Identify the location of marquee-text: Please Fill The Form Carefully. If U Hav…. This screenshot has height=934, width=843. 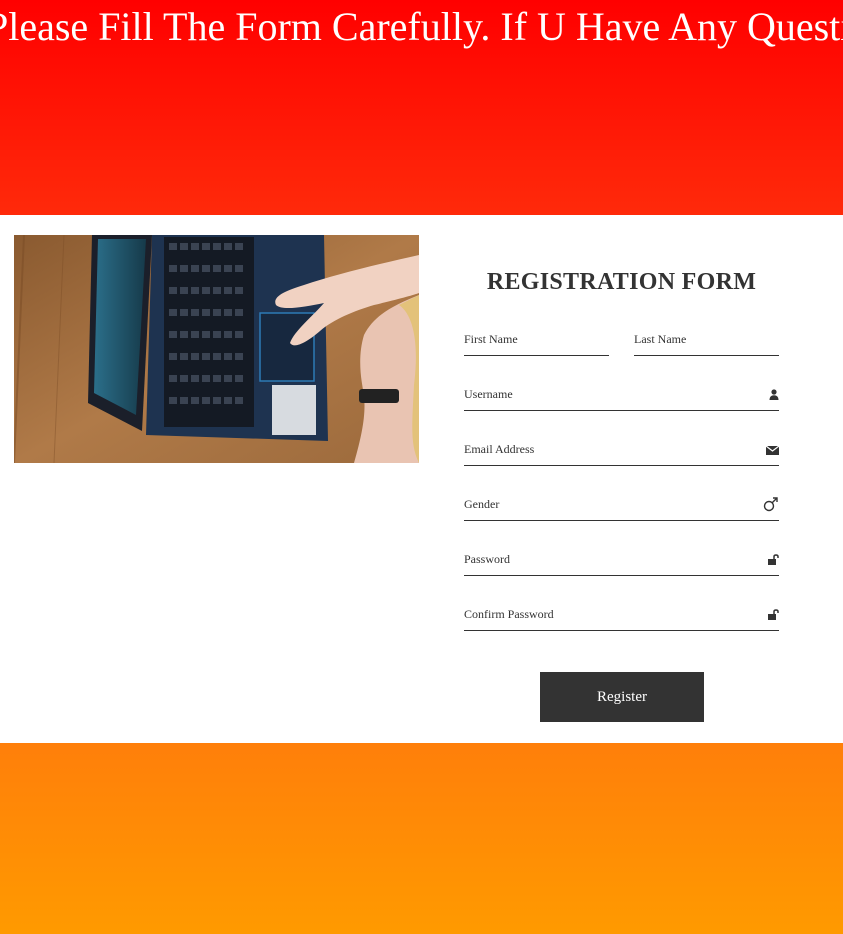
(421, 26).